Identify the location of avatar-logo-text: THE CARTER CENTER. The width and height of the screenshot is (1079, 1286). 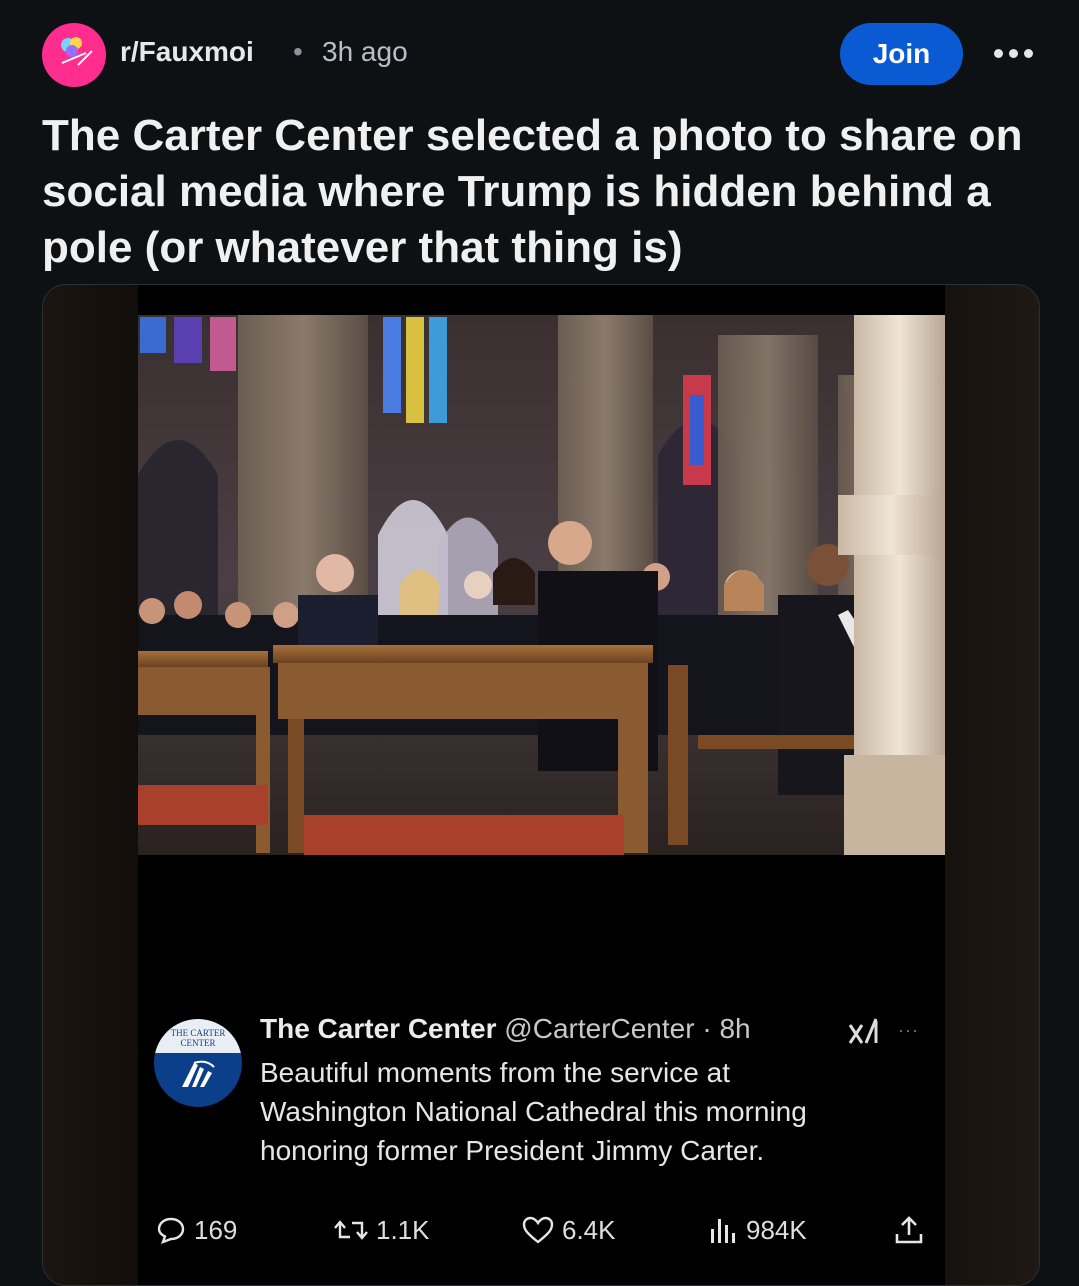
(198, 1038).